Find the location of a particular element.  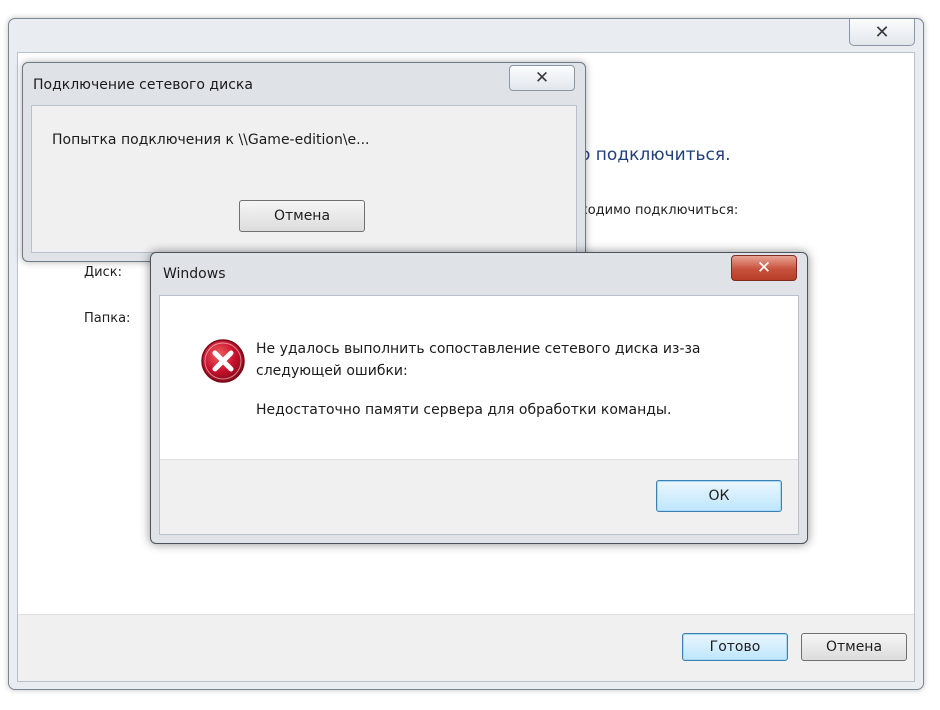

connecting-dialog-close-button: ✕ is located at coordinates (542, 78).